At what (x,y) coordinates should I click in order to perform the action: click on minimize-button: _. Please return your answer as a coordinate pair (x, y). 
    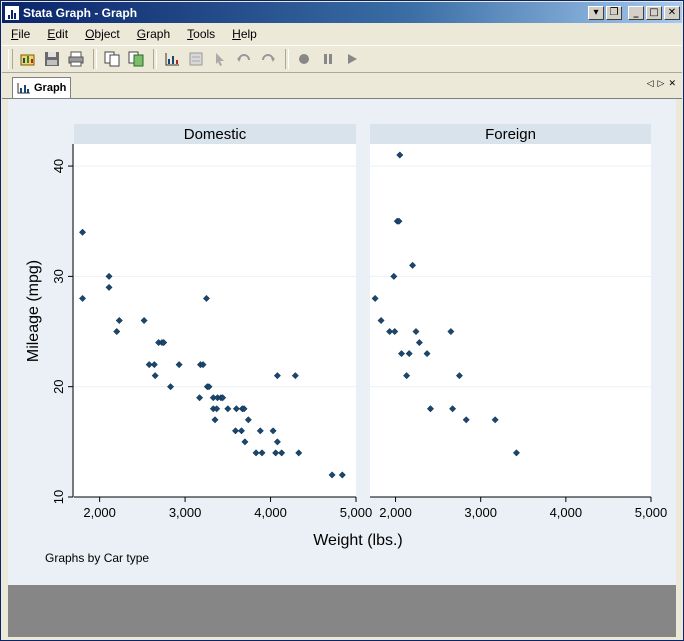
    Looking at the image, I should click on (636, 12).